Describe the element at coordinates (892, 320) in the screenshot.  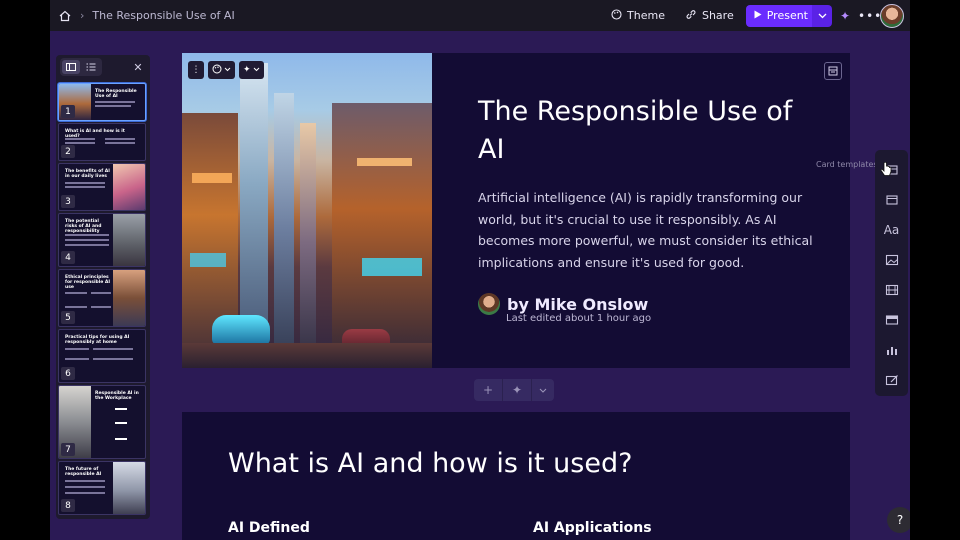
I see `embed-icon` at that location.